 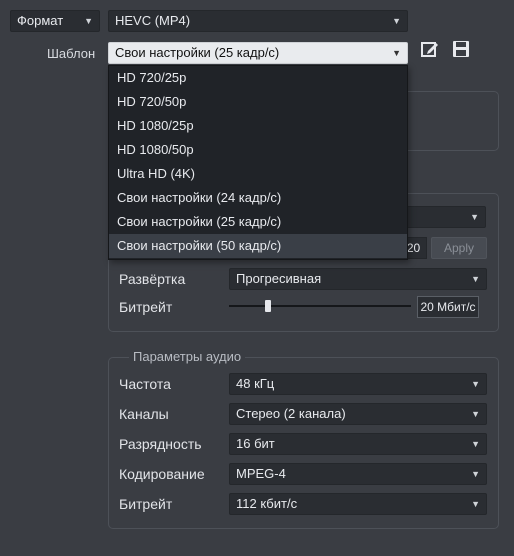 I want to click on template-option: Свои настройки (50 кадр/с), so click(x=258, y=246).